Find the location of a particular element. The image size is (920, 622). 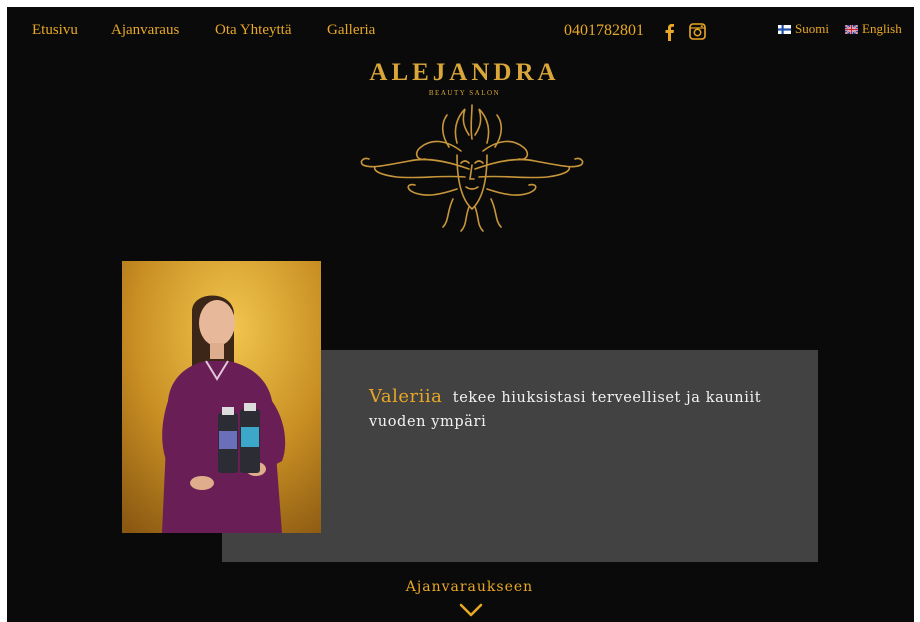

lang-suomi: Suomi is located at coordinates (803, 29).